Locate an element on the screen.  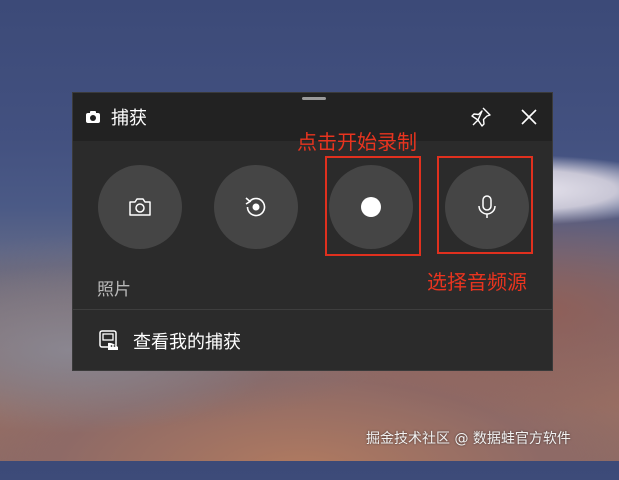
recent-activity-button is located at coordinates (256, 207).